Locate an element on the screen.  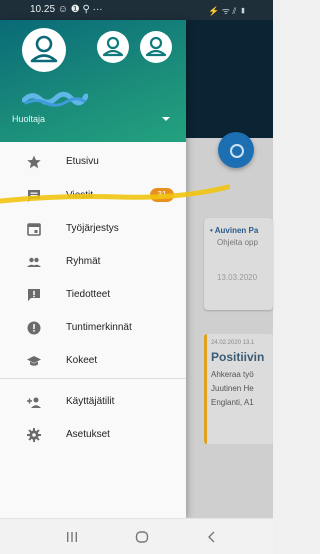
message-card: • Auvinen Pa Ohjeita opp 13.03.2020 is located at coordinates (238, 264).